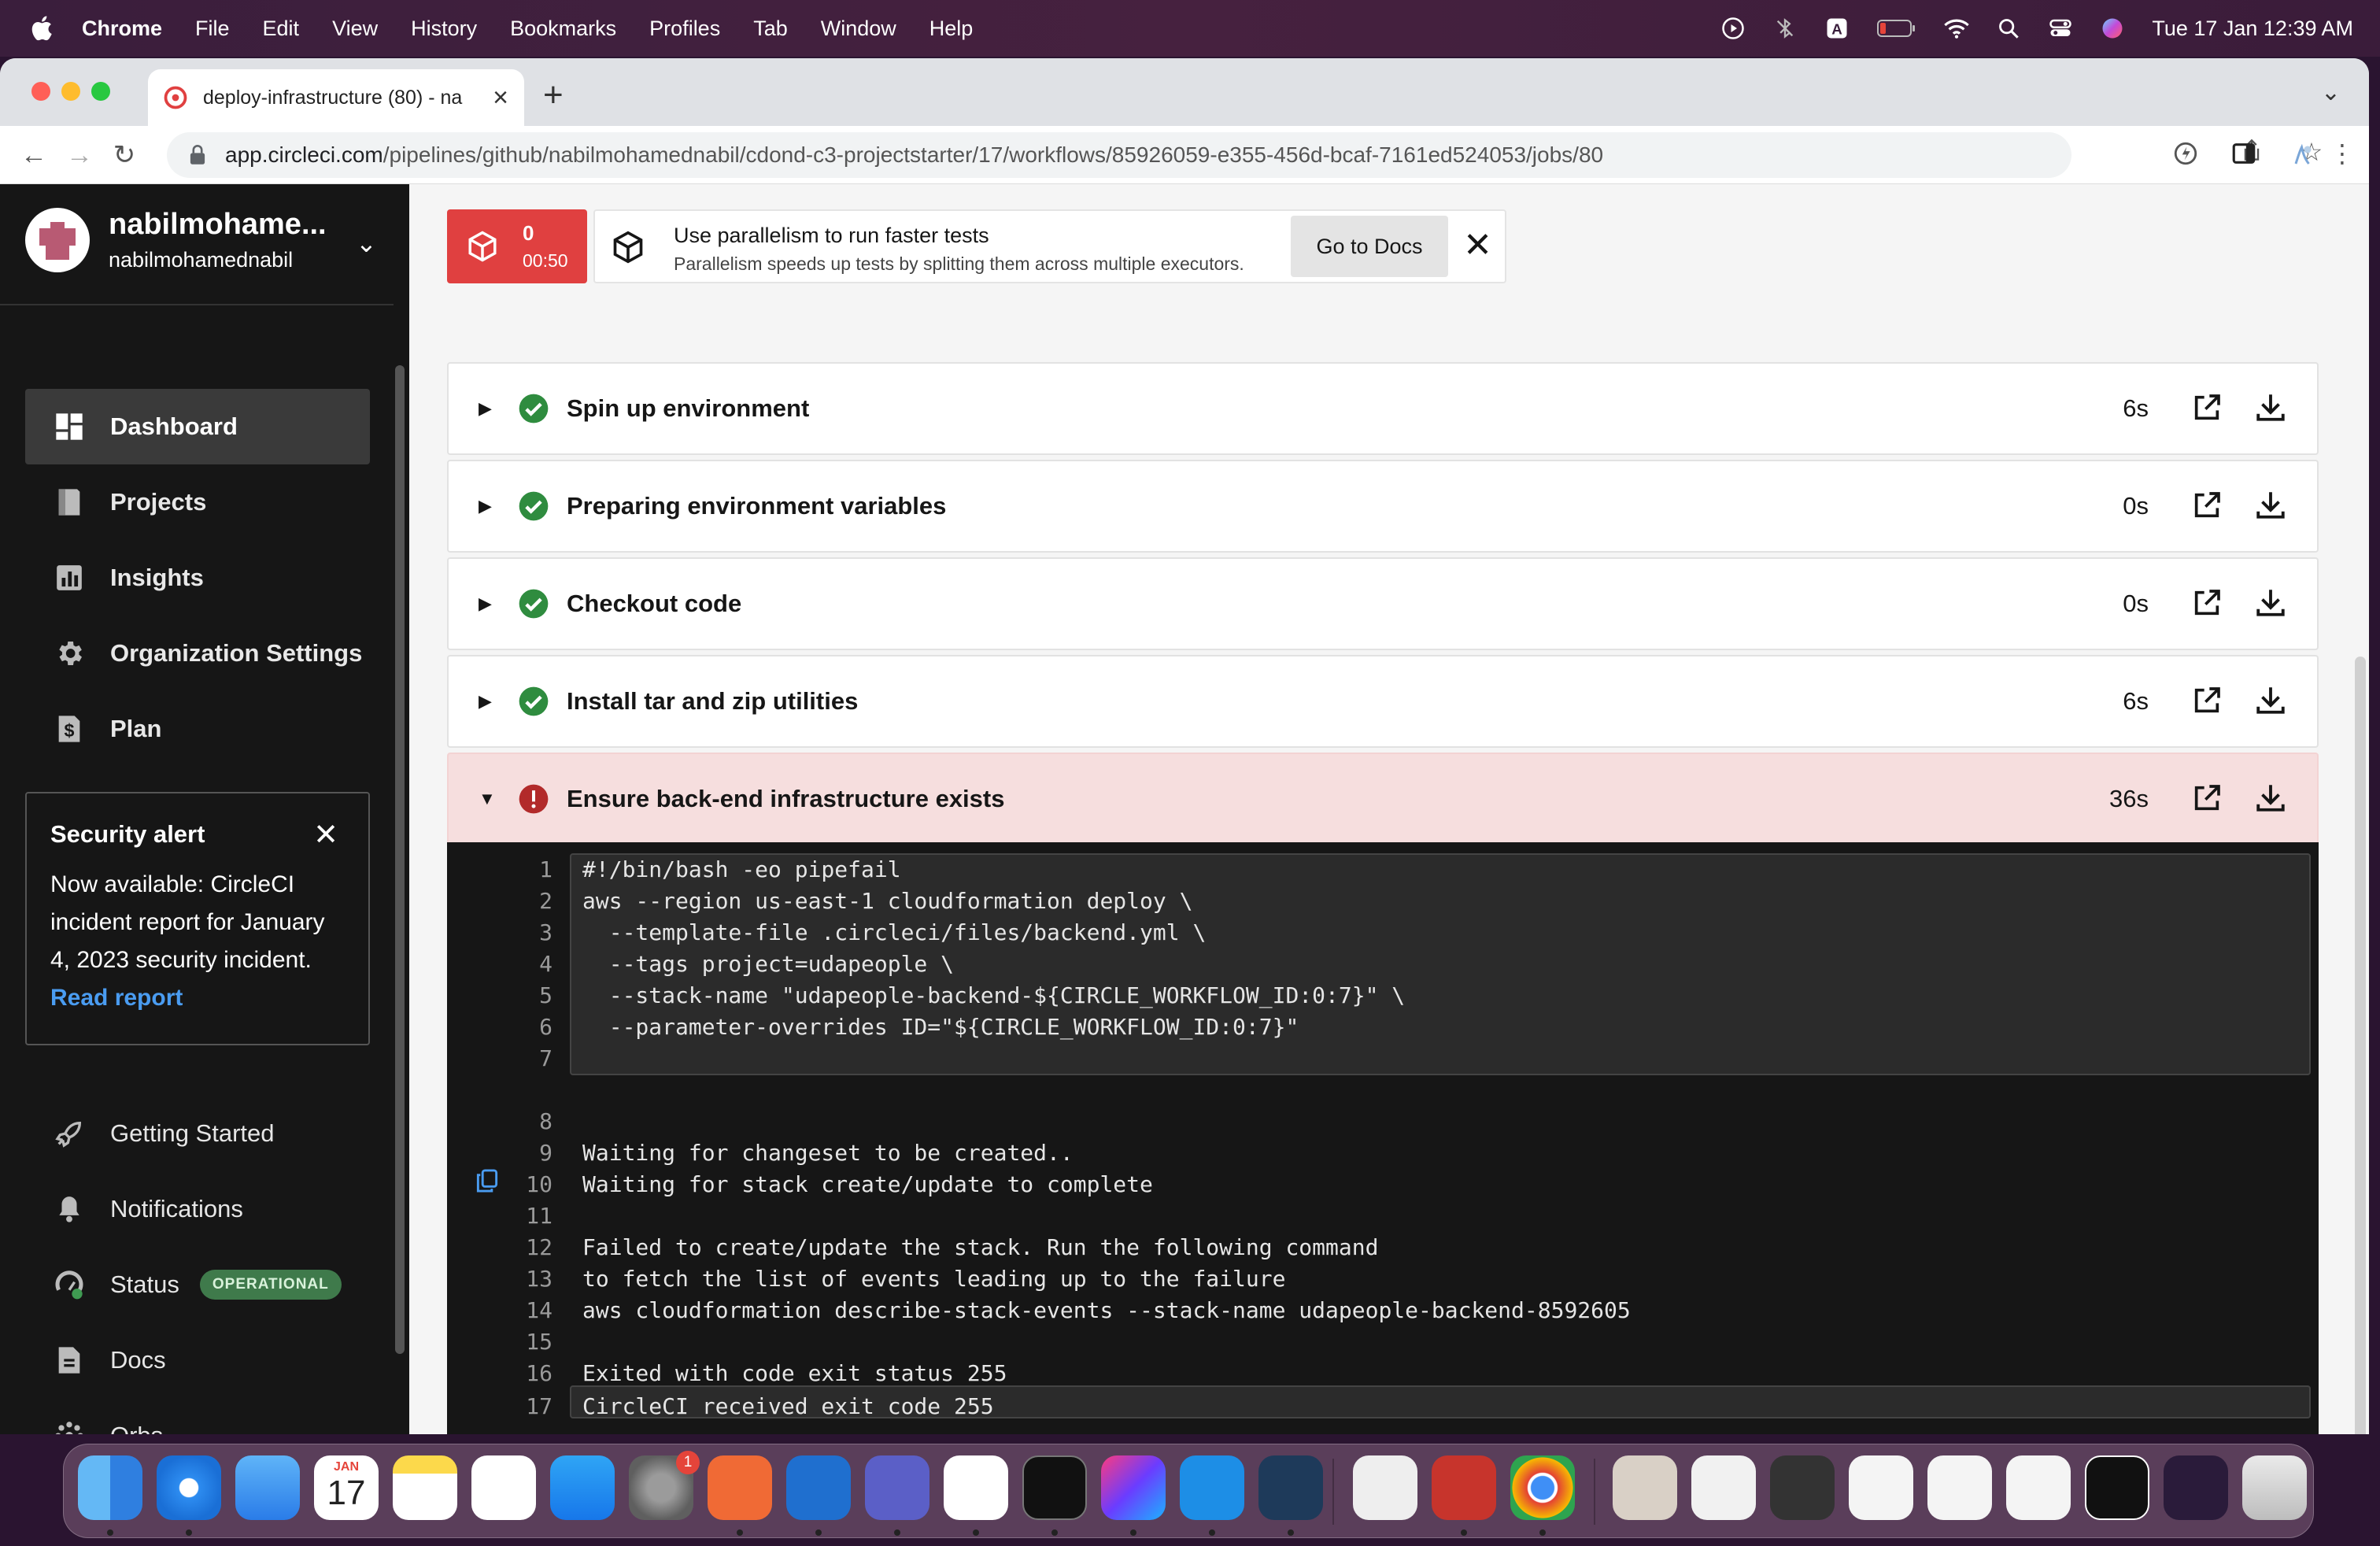 Image resolution: width=2380 pixels, height=1546 pixels. What do you see at coordinates (1054, 1487) in the screenshot?
I see `terminal-icon` at bounding box center [1054, 1487].